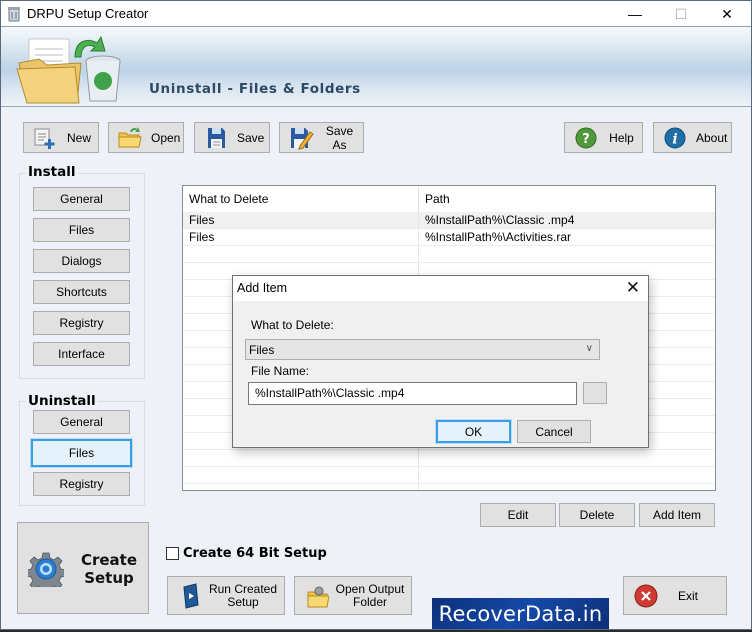 Image resolution: width=752 pixels, height=632 pixels. I want to click on save-as-icon, so click(302, 138).